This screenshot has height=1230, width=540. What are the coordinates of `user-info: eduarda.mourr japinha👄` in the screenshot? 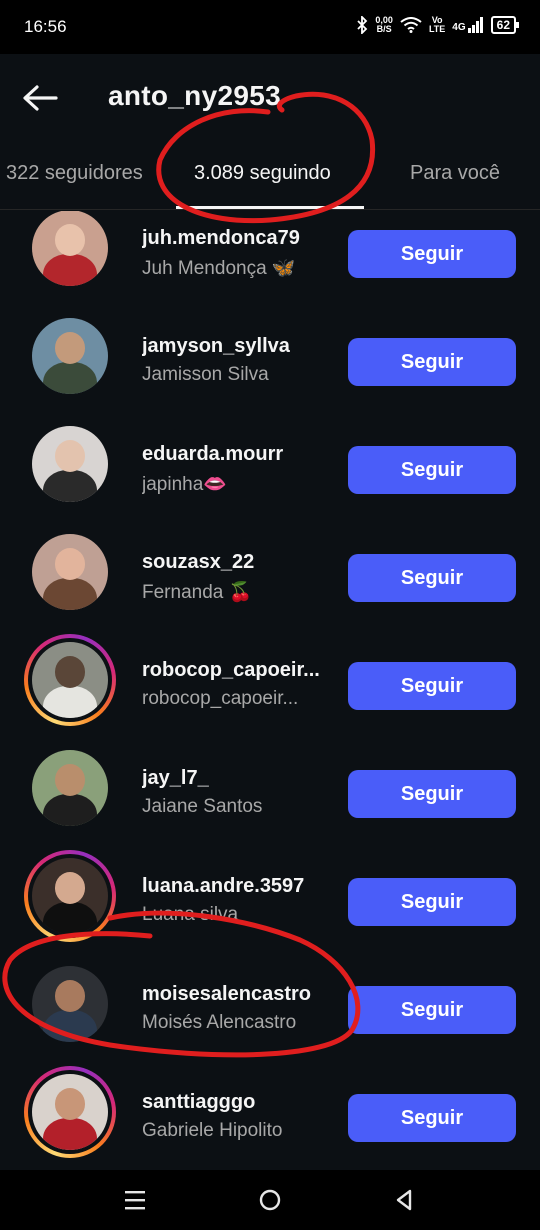 It's located at (237, 469).